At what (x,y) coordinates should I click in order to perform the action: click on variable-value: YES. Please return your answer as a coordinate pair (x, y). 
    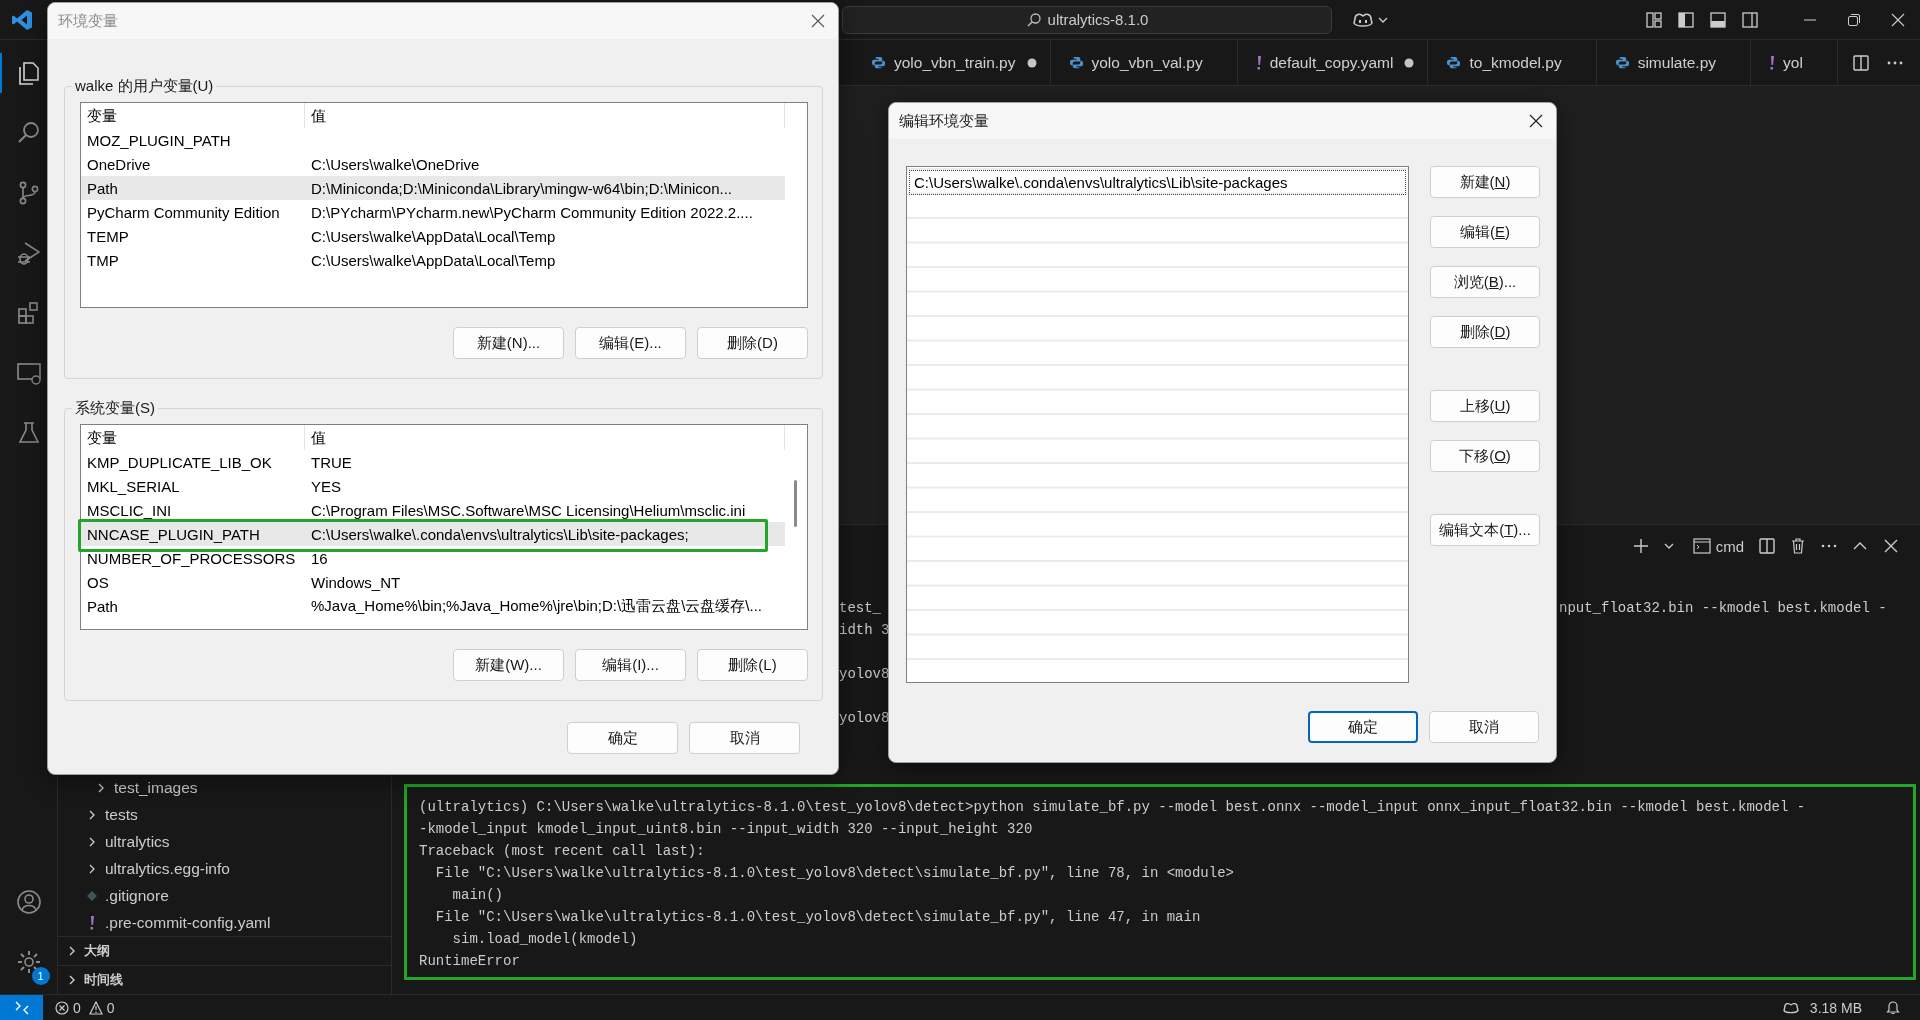
    Looking at the image, I should click on (326, 486).